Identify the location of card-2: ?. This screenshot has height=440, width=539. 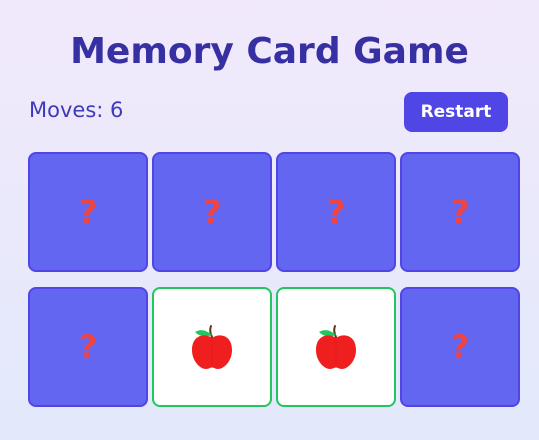
(212, 212).